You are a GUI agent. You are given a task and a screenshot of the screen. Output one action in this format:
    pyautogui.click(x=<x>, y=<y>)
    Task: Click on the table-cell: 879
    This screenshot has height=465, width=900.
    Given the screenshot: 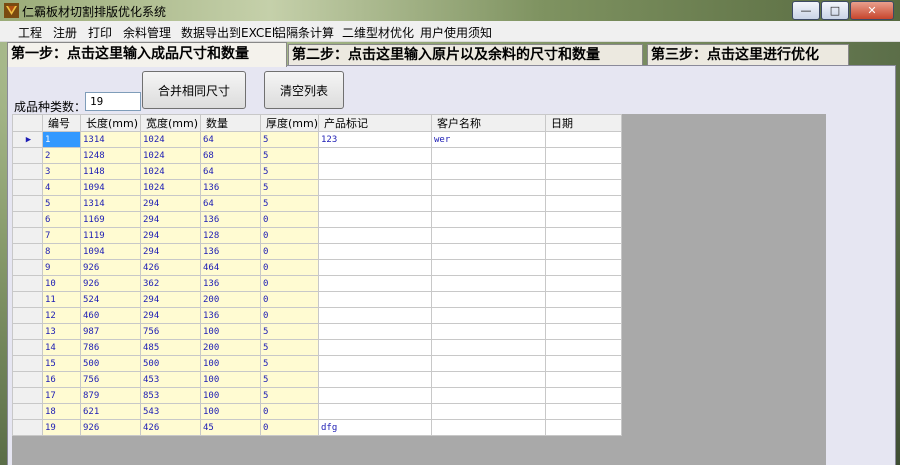 What is the action you would take?
    pyautogui.click(x=110, y=395)
    